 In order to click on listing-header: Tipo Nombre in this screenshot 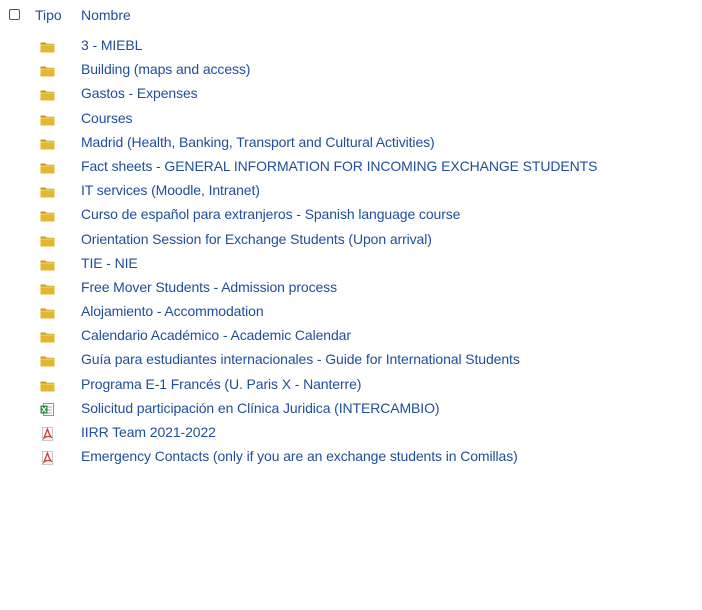, I will do `click(351, 16)`.